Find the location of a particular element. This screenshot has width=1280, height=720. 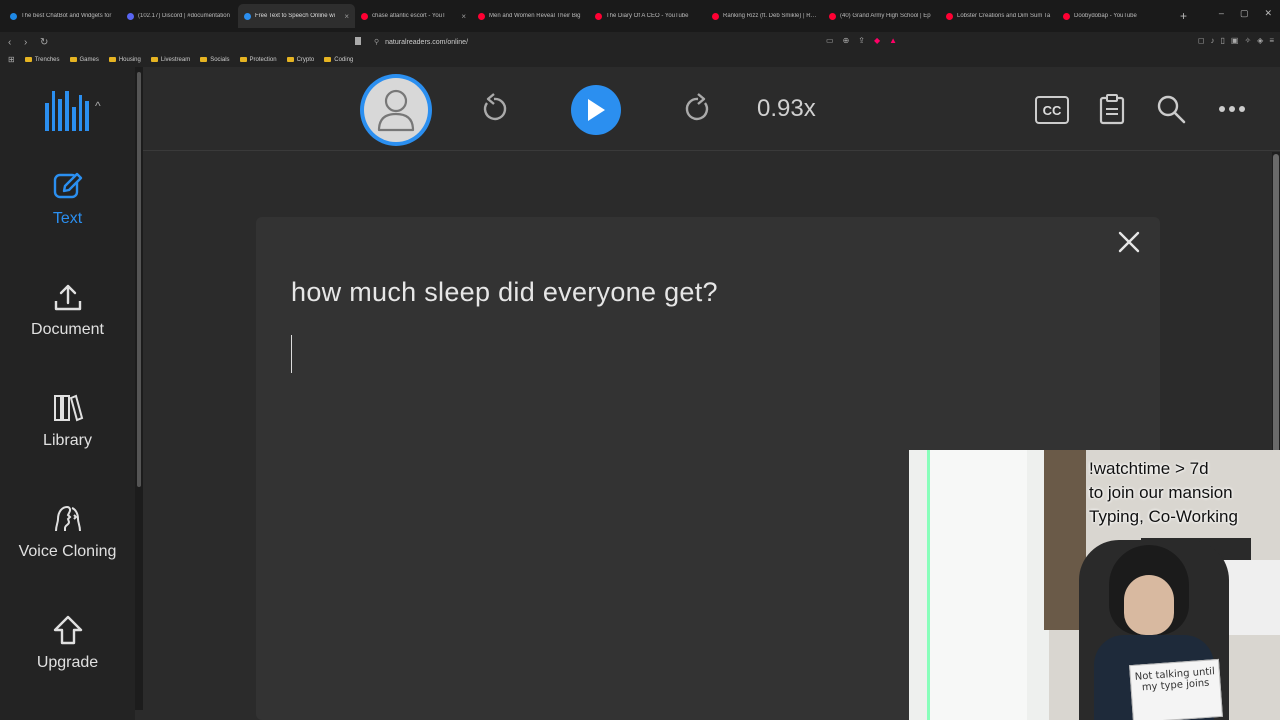

sidebar-scrollbar is located at coordinates (139, 388).